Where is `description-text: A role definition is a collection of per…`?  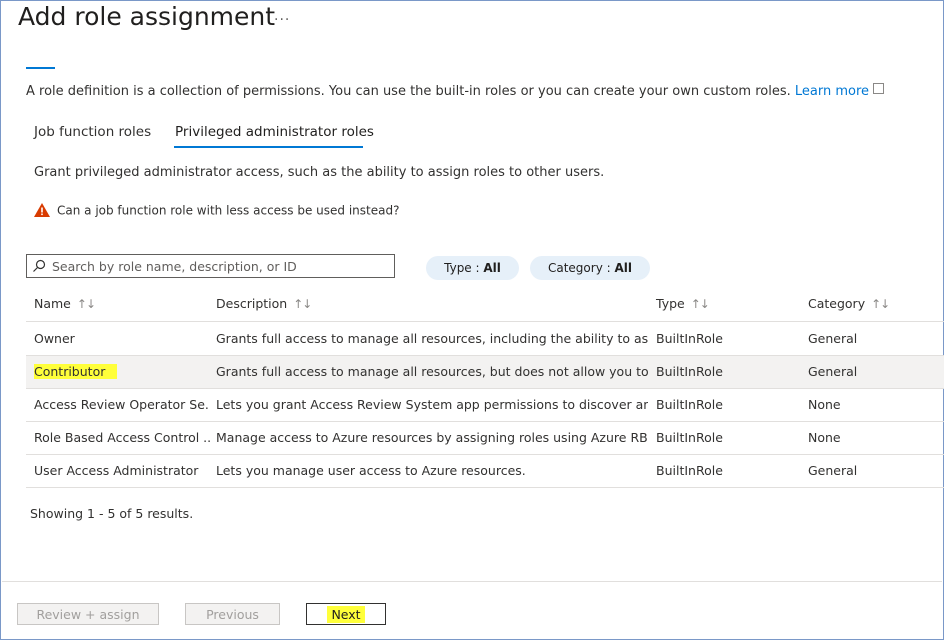 description-text: A role definition is a collection of per… is located at coordinates (408, 91).